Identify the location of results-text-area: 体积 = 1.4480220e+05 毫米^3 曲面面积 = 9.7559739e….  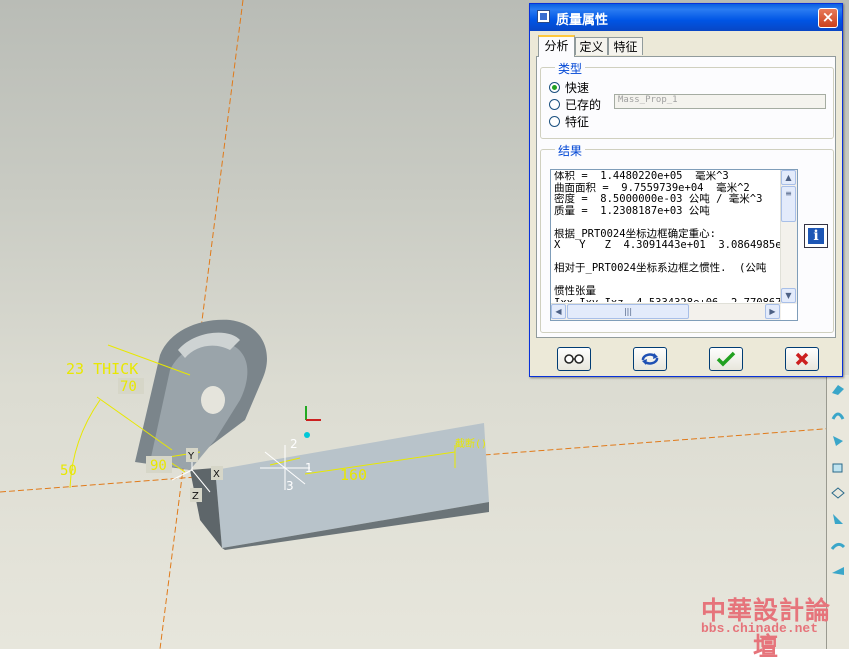
(674, 245).